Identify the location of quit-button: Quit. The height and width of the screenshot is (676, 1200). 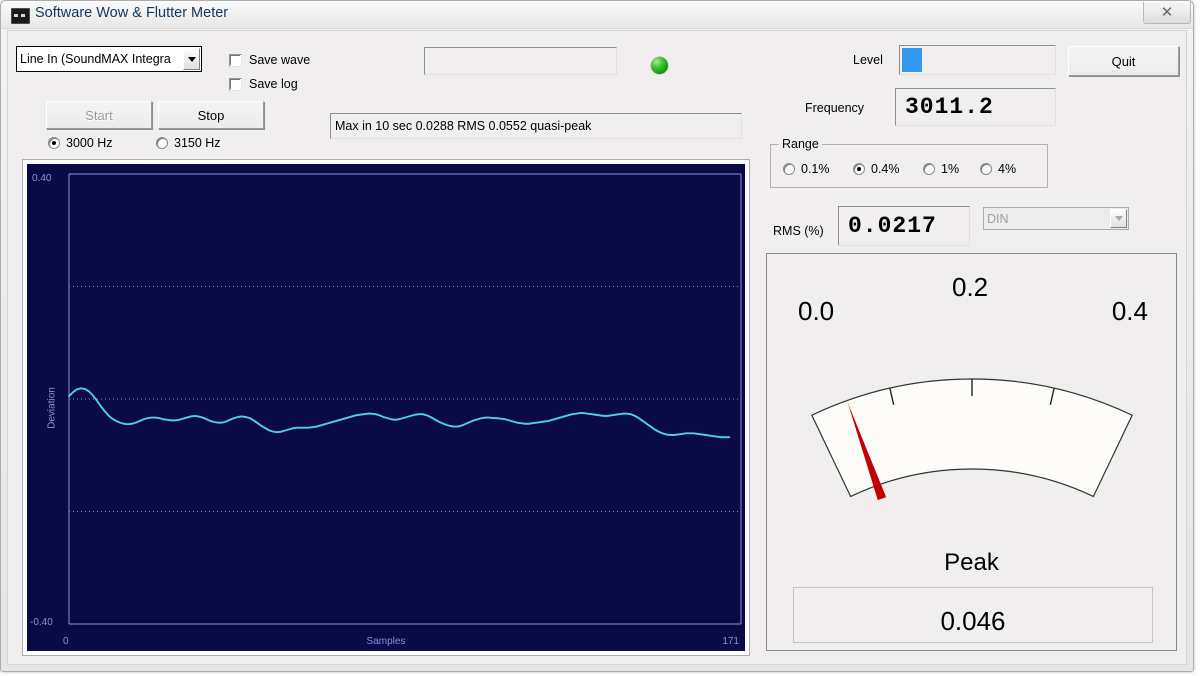
(1123, 61).